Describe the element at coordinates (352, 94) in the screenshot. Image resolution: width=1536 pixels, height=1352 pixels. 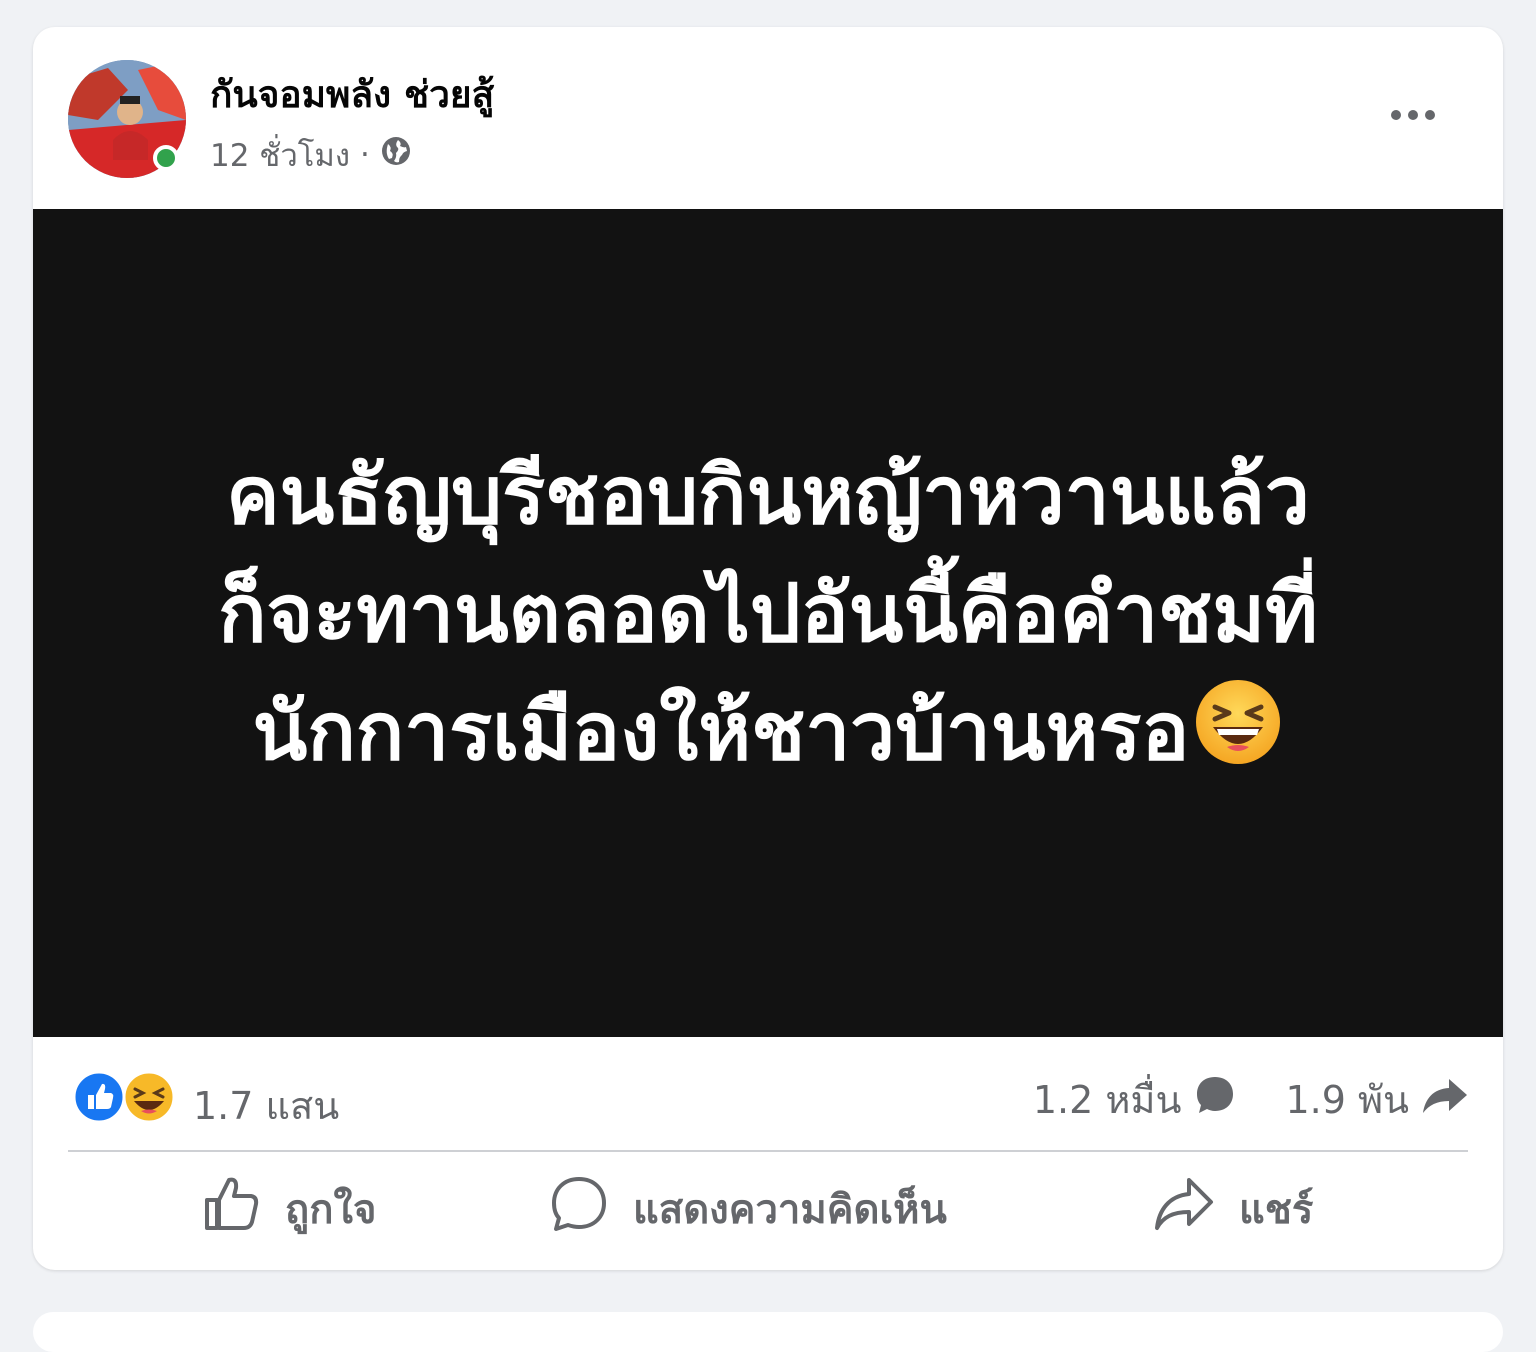
I see `author-name: กันจอมพลัง ช่วยสู้` at that location.